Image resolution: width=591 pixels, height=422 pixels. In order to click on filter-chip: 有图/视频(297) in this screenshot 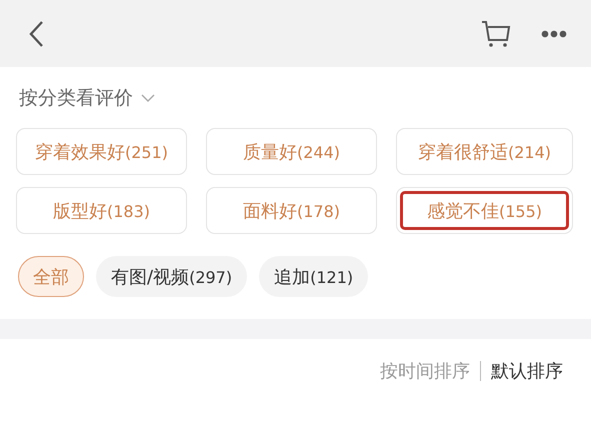, I will do `click(172, 276)`.